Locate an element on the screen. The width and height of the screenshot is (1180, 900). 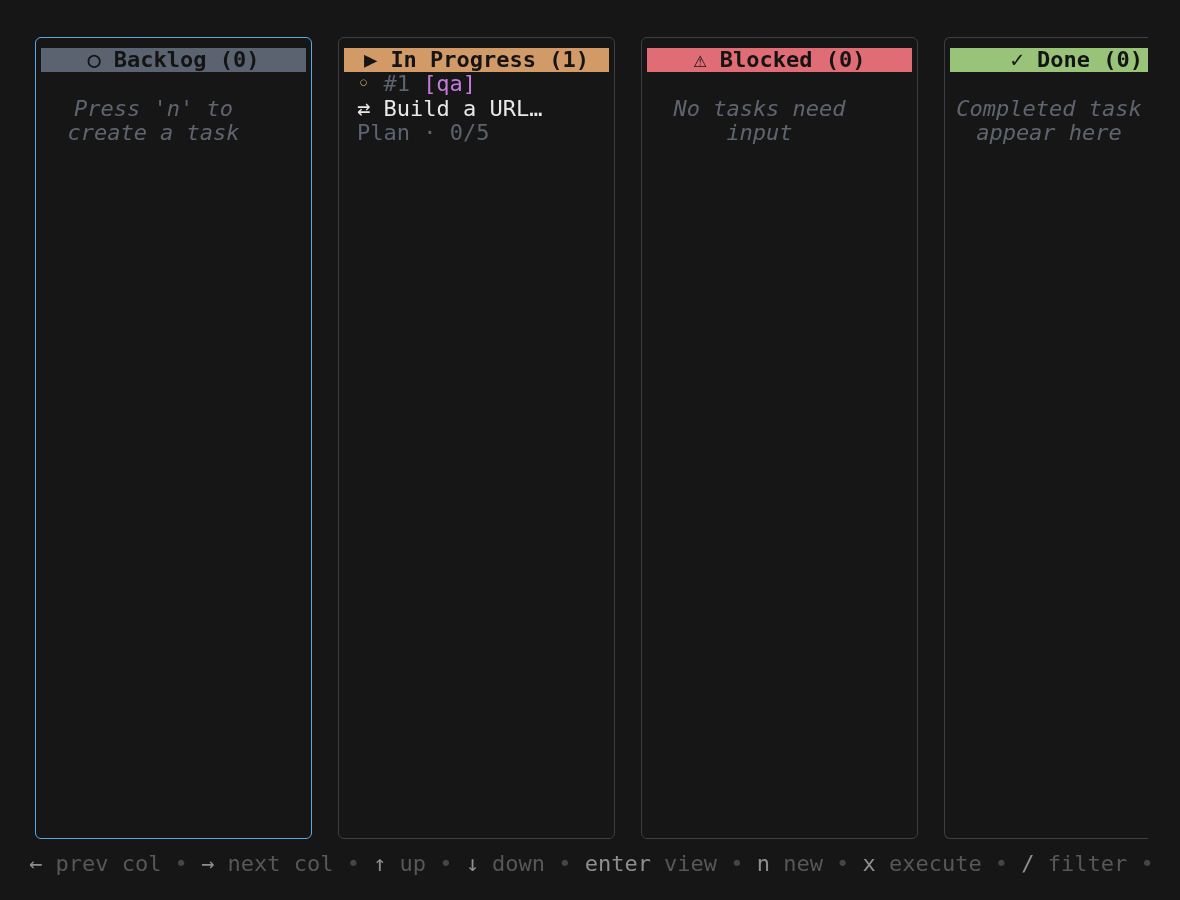
shortcut-label: down is located at coordinates (519, 864).